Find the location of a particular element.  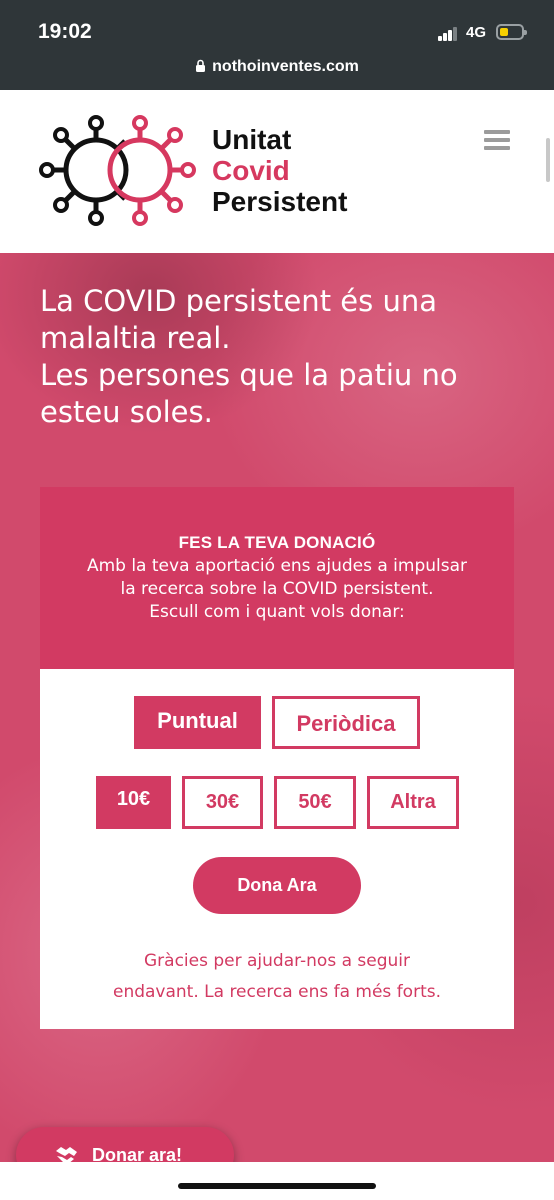

brand-line-1: Unitat is located at coordinates (252, 139).